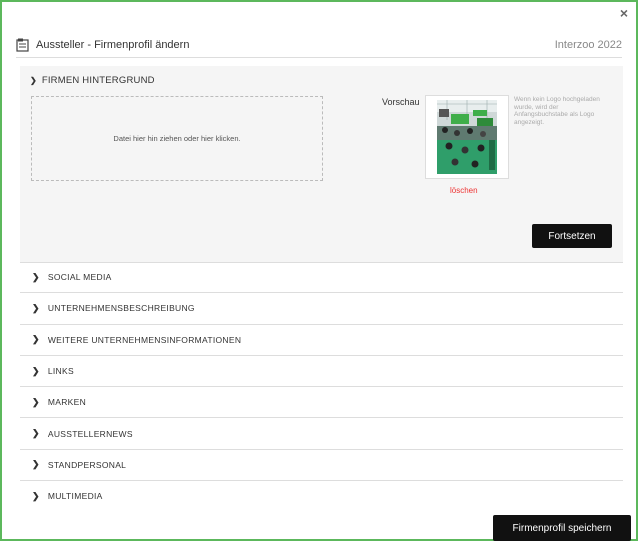 The width and height of the screenshot is (638, 541). I want to click on preview-image, so click(467, 137).